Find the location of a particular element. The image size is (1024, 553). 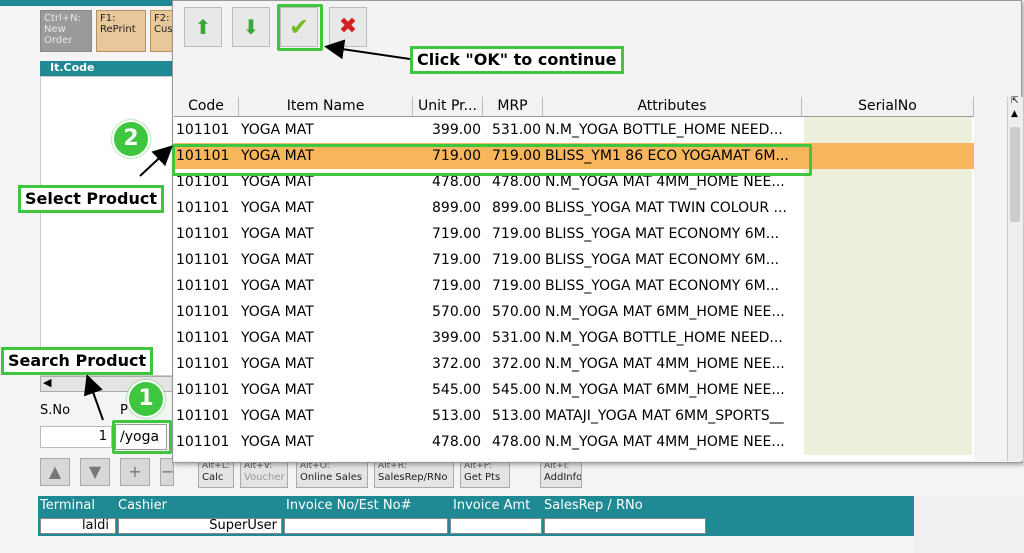

arrow-to-selected-row is located at coordinates (156, 161).